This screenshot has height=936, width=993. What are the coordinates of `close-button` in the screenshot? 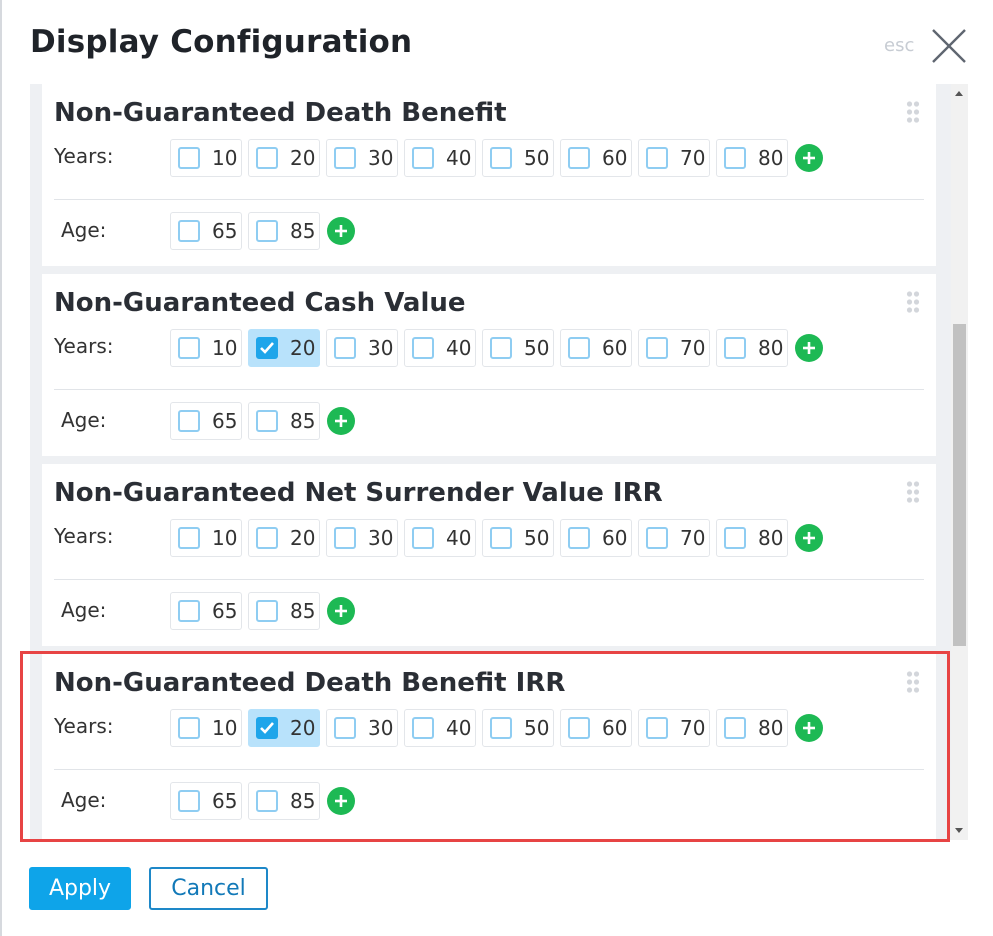 It's located at (949, 46).